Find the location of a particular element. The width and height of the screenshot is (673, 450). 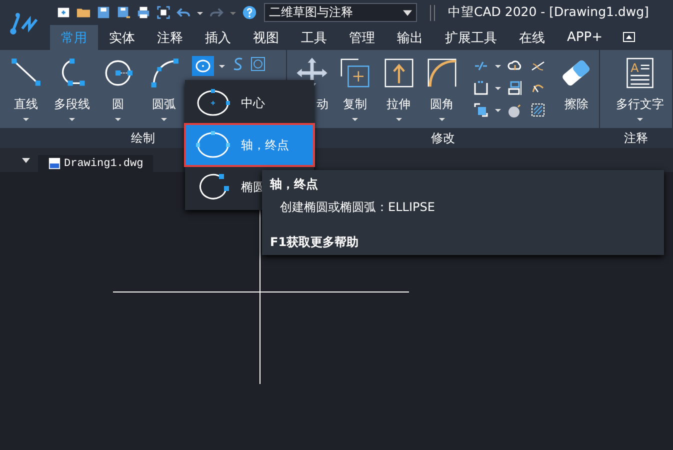

ribbon-tool-button: A 多行文字 is located at coordinates (640, 92).